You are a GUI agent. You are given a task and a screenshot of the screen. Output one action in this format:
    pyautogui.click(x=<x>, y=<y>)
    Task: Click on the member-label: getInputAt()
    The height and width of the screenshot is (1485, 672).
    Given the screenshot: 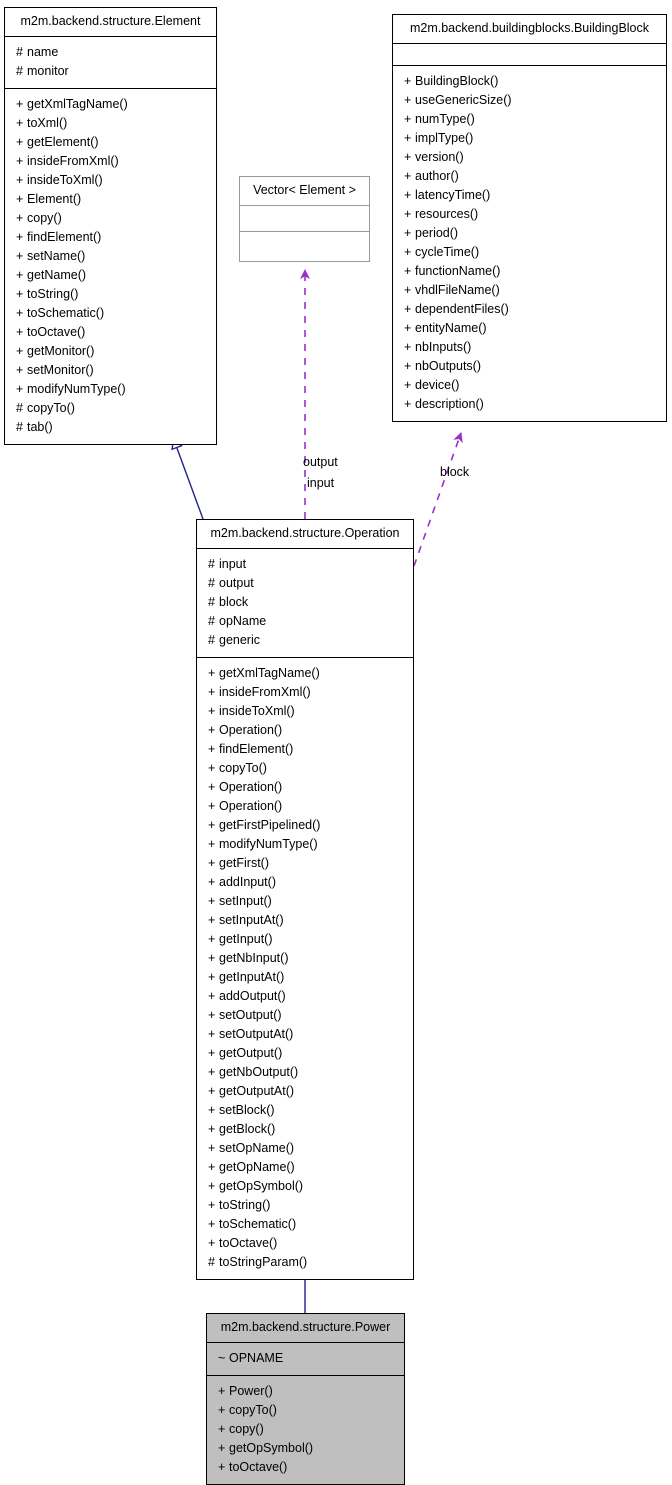 What is the action you would take?
    pyautogui.click(x=252, y=976)
    